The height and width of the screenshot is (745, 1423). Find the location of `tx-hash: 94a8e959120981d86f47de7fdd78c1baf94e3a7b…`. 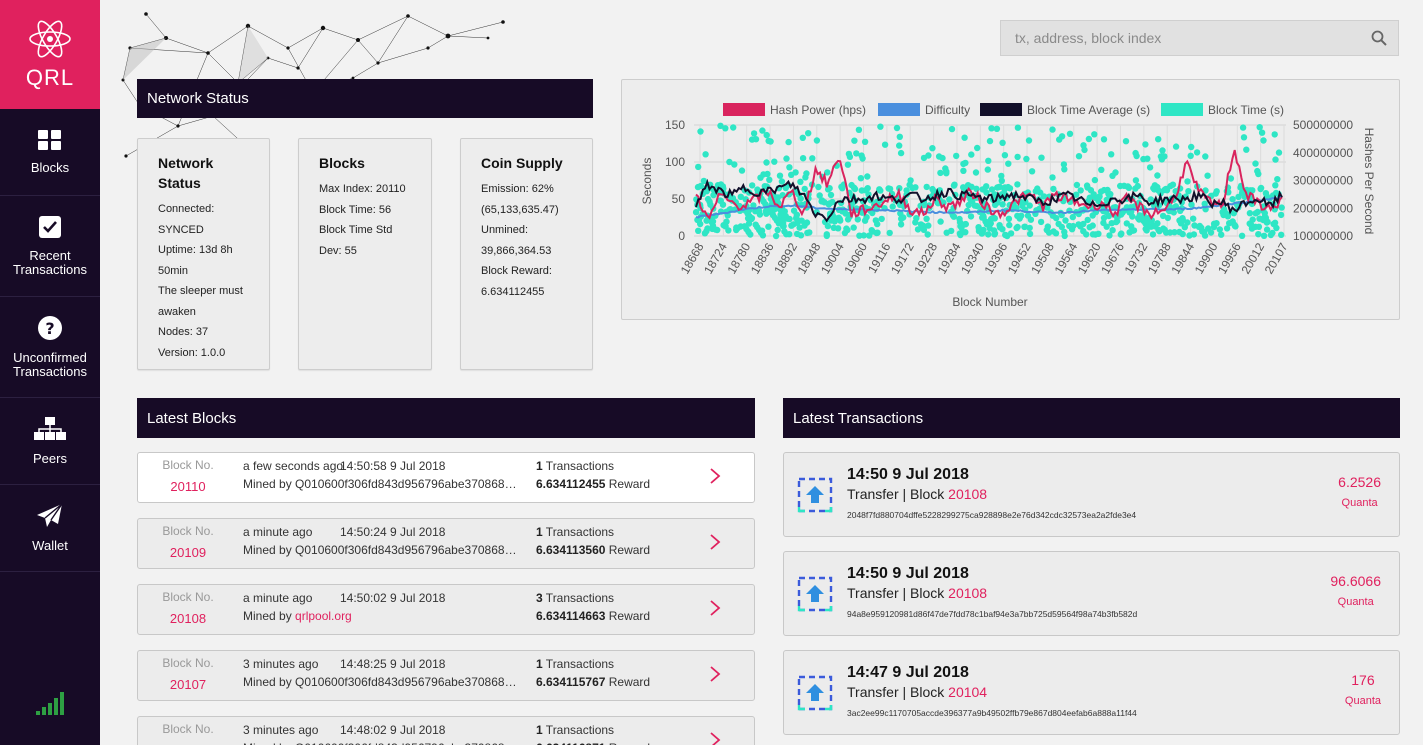

tx-hash: 94a8e959120981d86f47de7fdd78c1baf94e3a7b… is located at coordinates (992, 614).